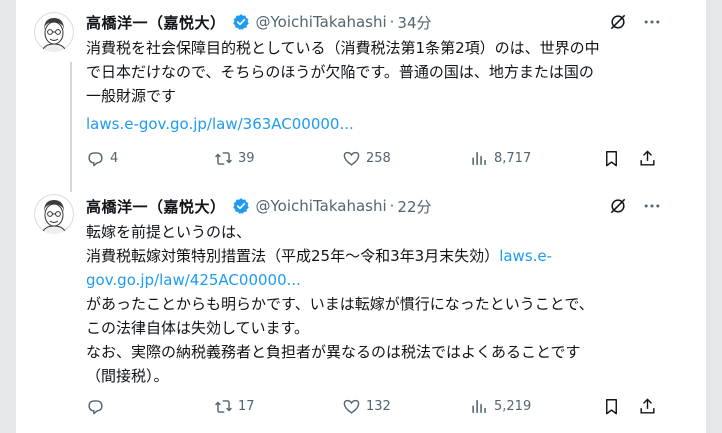  I want to click on views-button: 8,717, so click(500, 158).